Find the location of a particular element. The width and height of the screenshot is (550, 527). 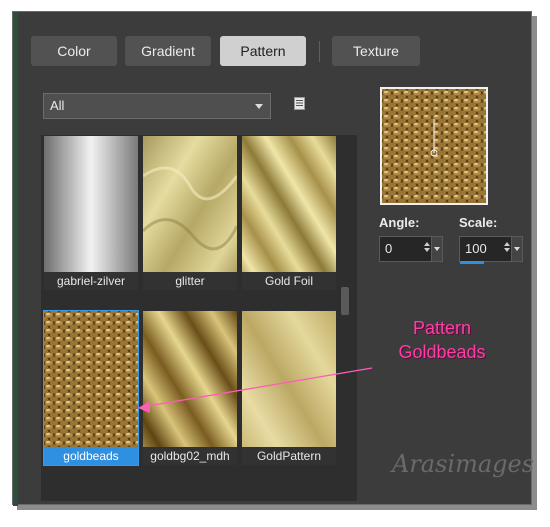

pattern-tile-gold-foil: Gold Foil is located at coordinates (289, 213).